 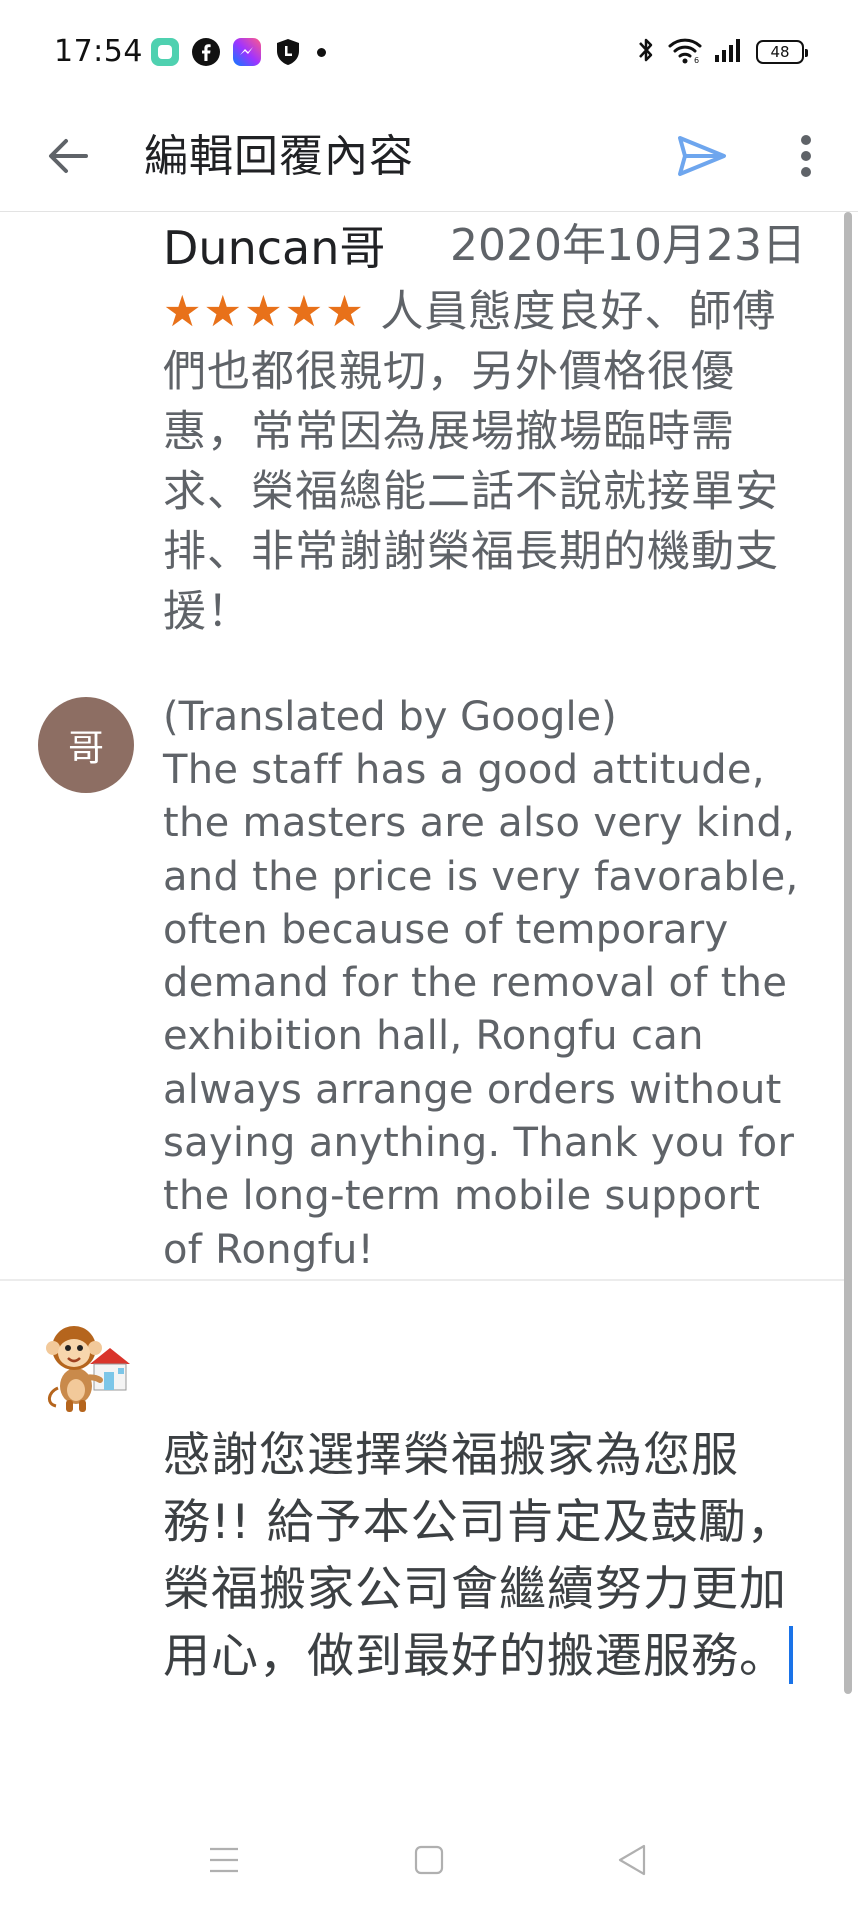 I want to click on home-icon, so click(x=429, y=1862).